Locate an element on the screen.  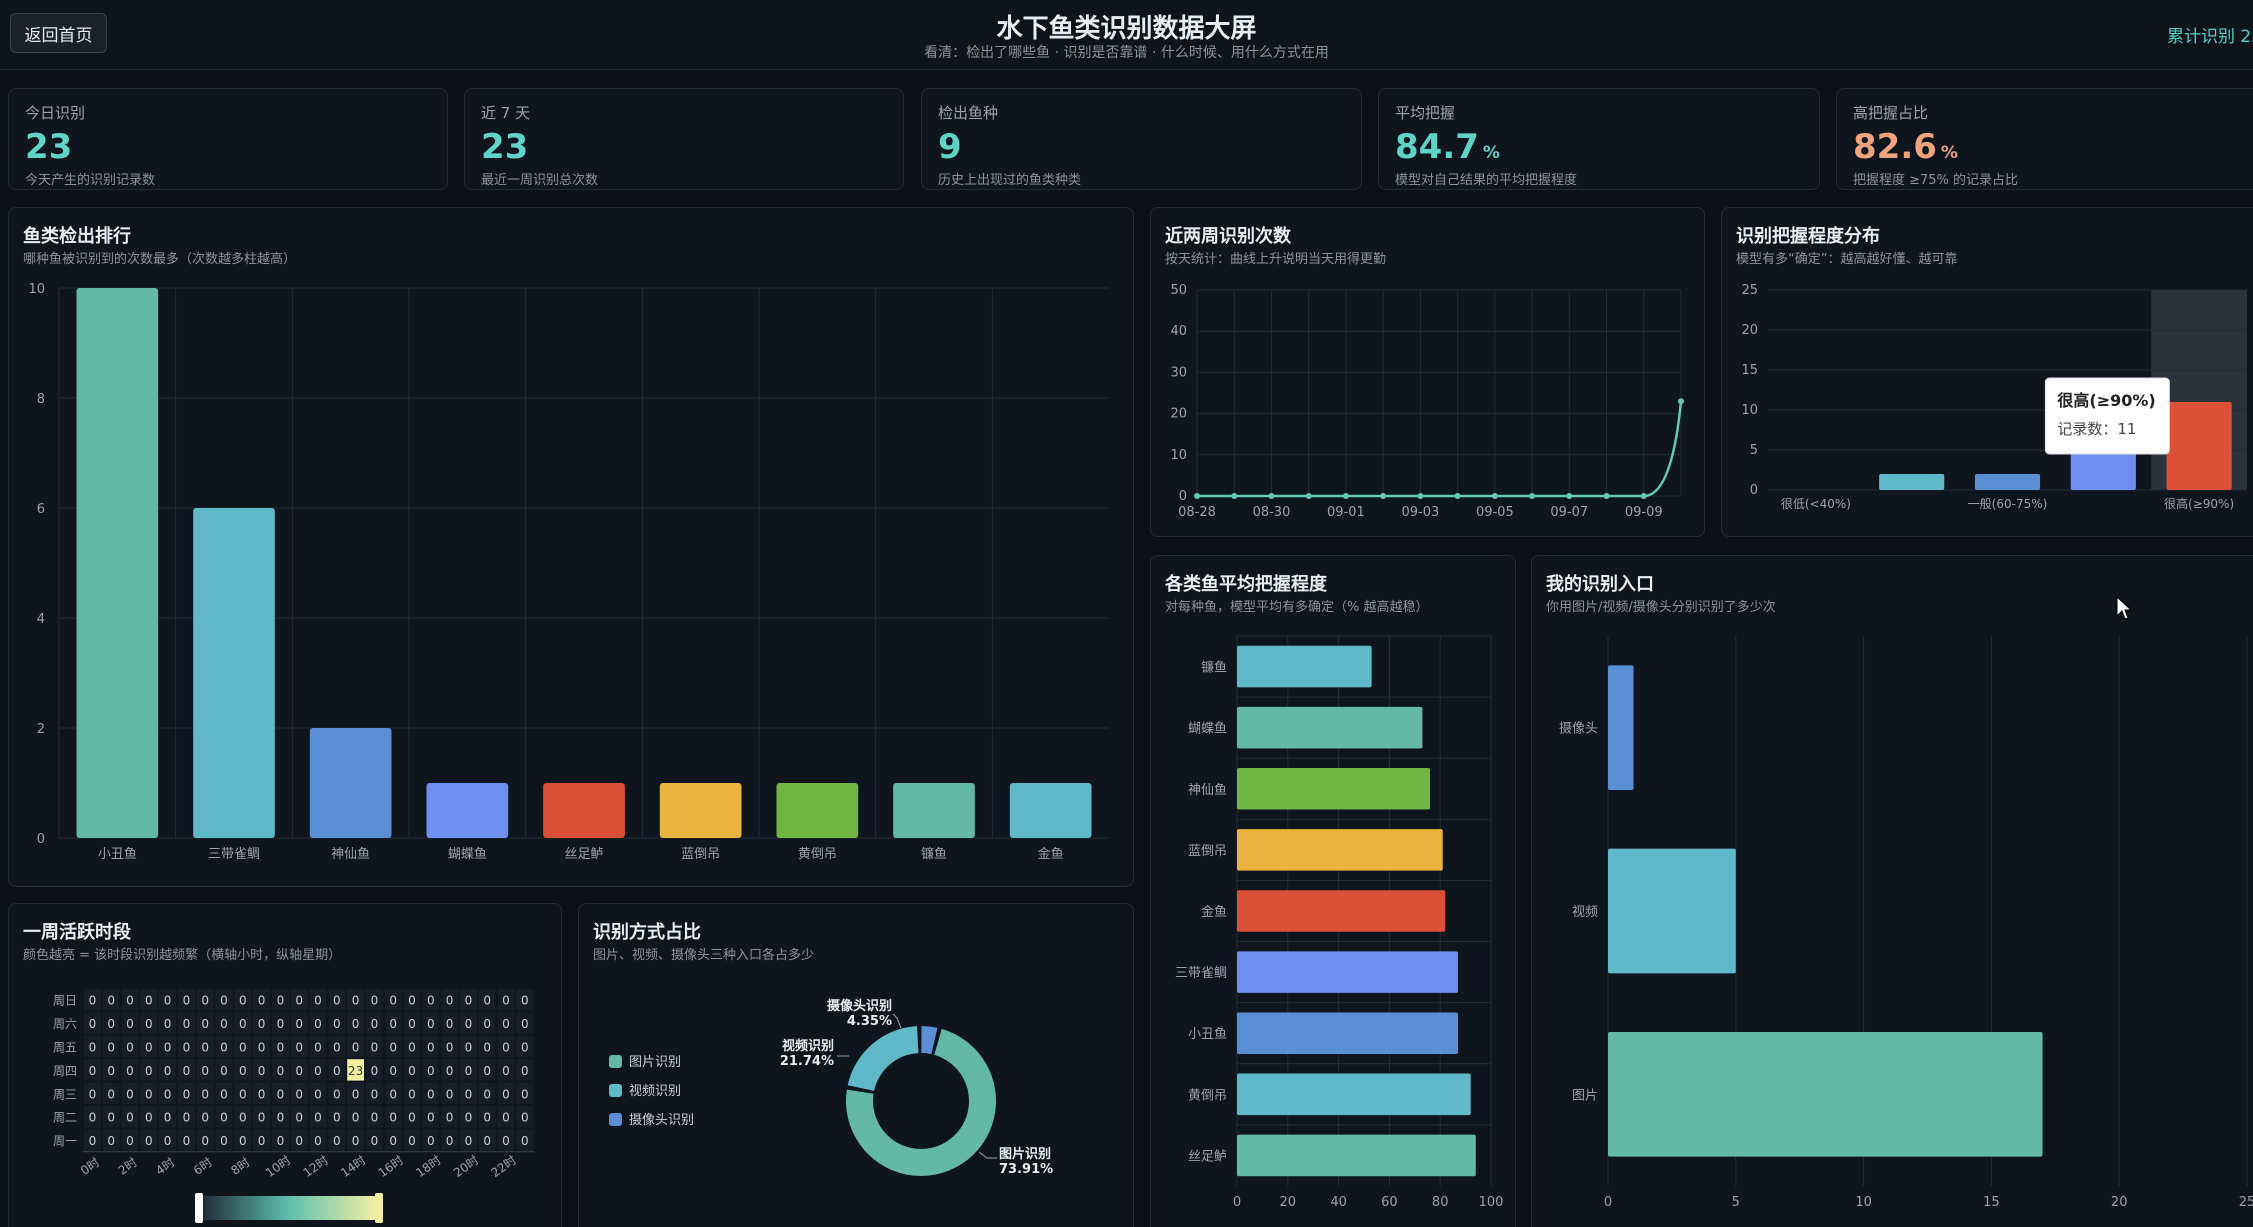
y-tick-label: 0 is located at coordinates (1754, 490).